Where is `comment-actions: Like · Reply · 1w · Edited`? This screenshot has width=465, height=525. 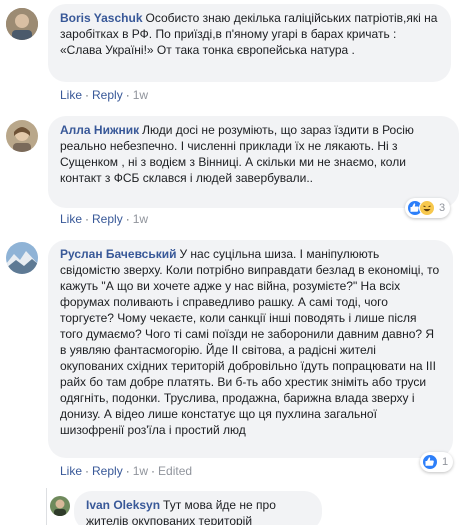 comment-actions: Like · Reply · 1w · Edited is located at coordinates (126, 471).